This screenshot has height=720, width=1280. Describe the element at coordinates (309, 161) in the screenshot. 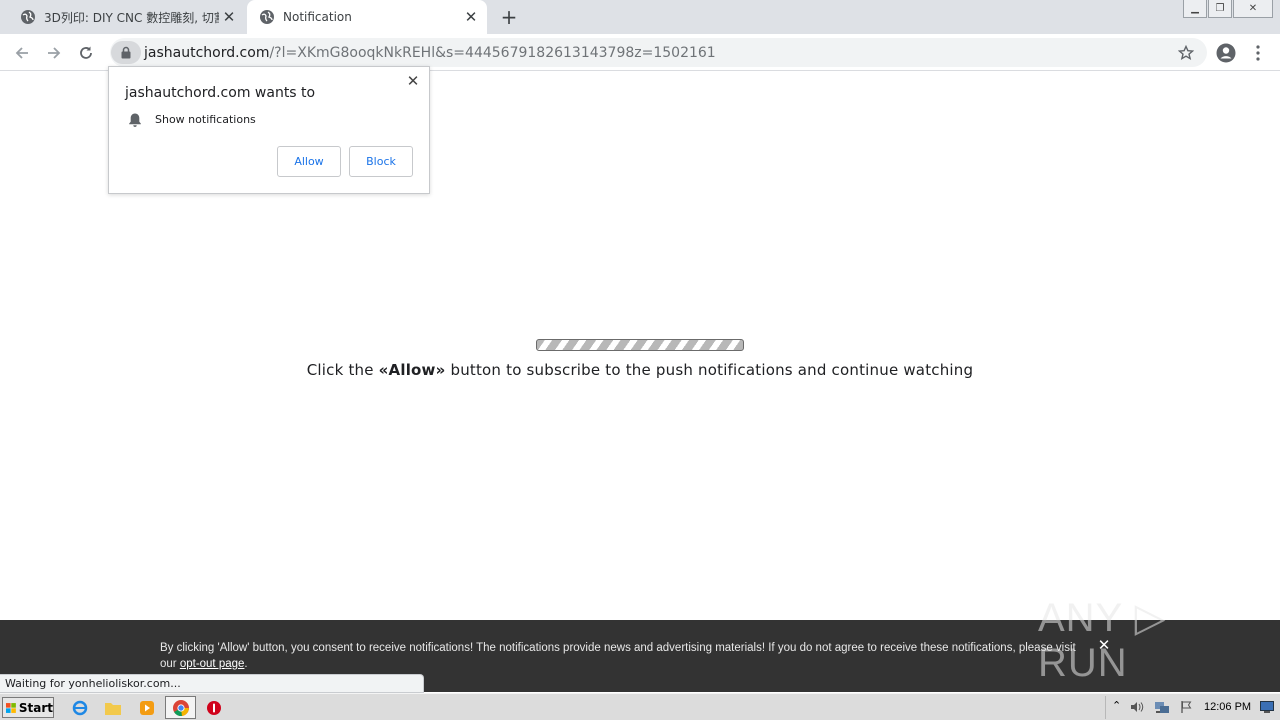

I see `allow-button: Allow` at that location.